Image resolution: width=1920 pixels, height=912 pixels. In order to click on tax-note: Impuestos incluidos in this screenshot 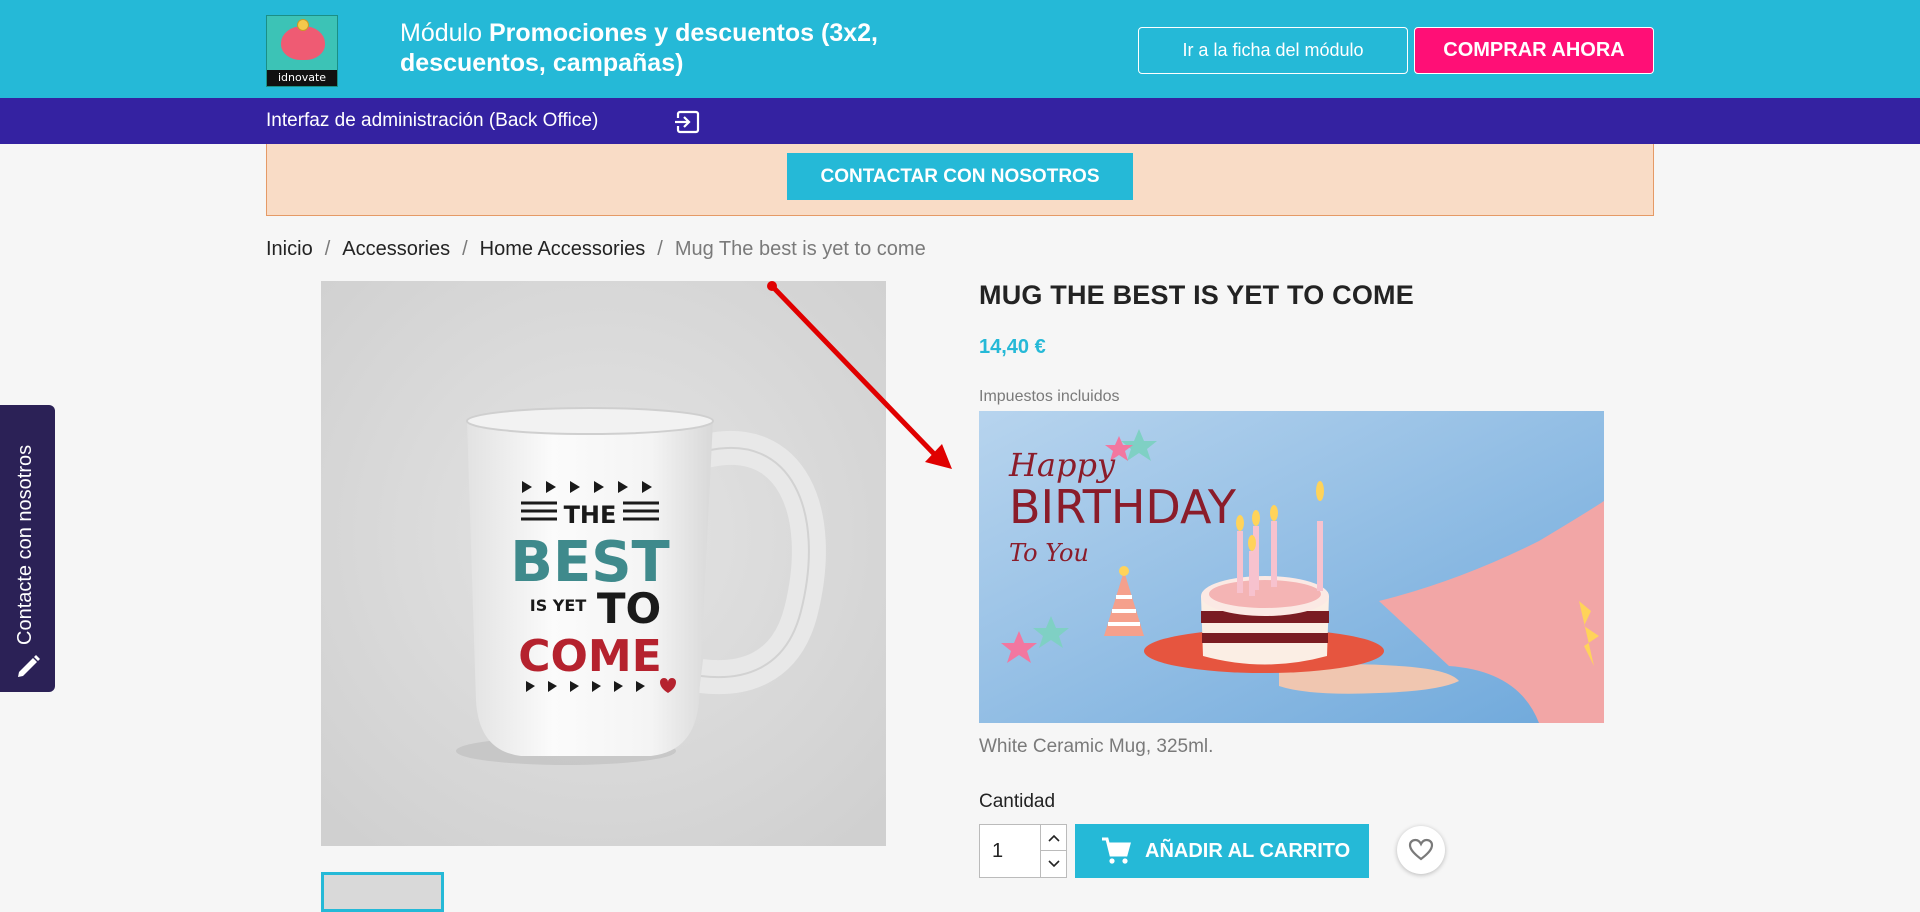, I will do `click(1049, 396)`.